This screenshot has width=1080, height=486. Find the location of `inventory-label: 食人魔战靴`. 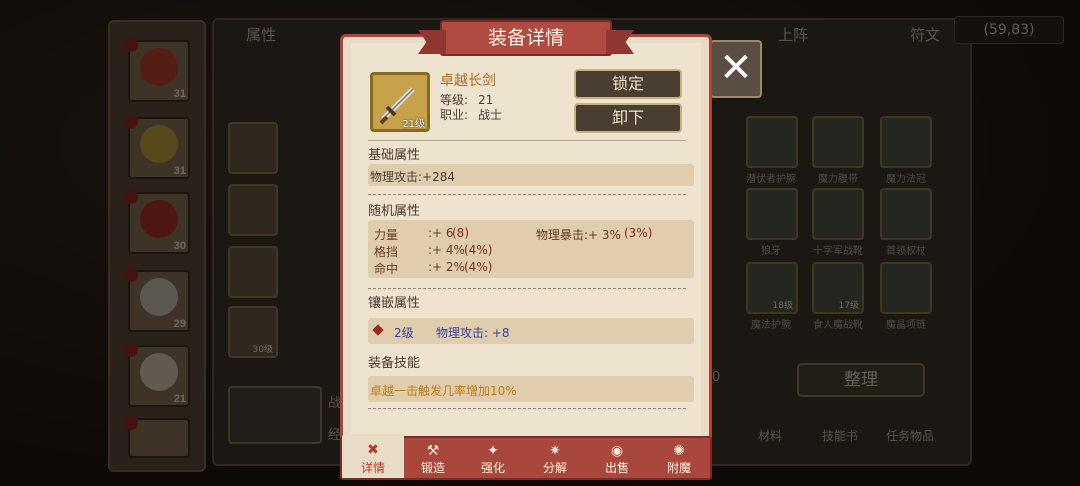

inventory-label: 食人魔战靴 is located at coordinates (838, 325).